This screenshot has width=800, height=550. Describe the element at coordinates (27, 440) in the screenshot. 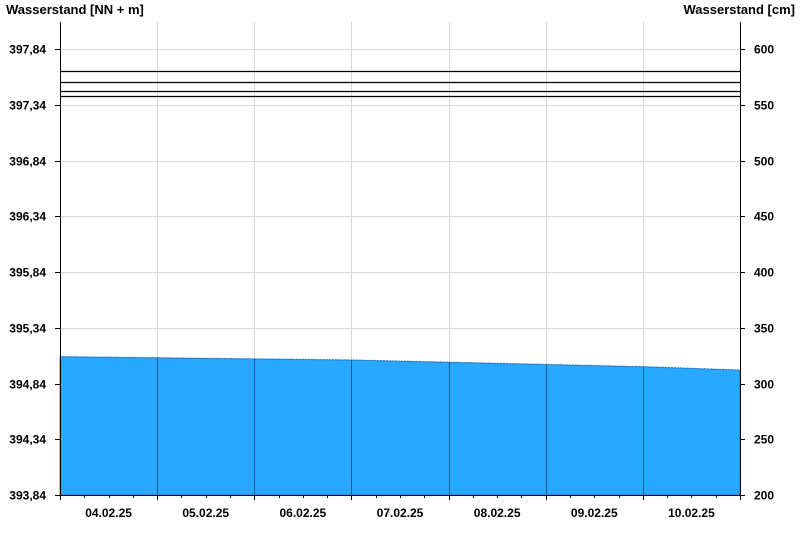

I see `left-tick-label: 394,34` at that location.